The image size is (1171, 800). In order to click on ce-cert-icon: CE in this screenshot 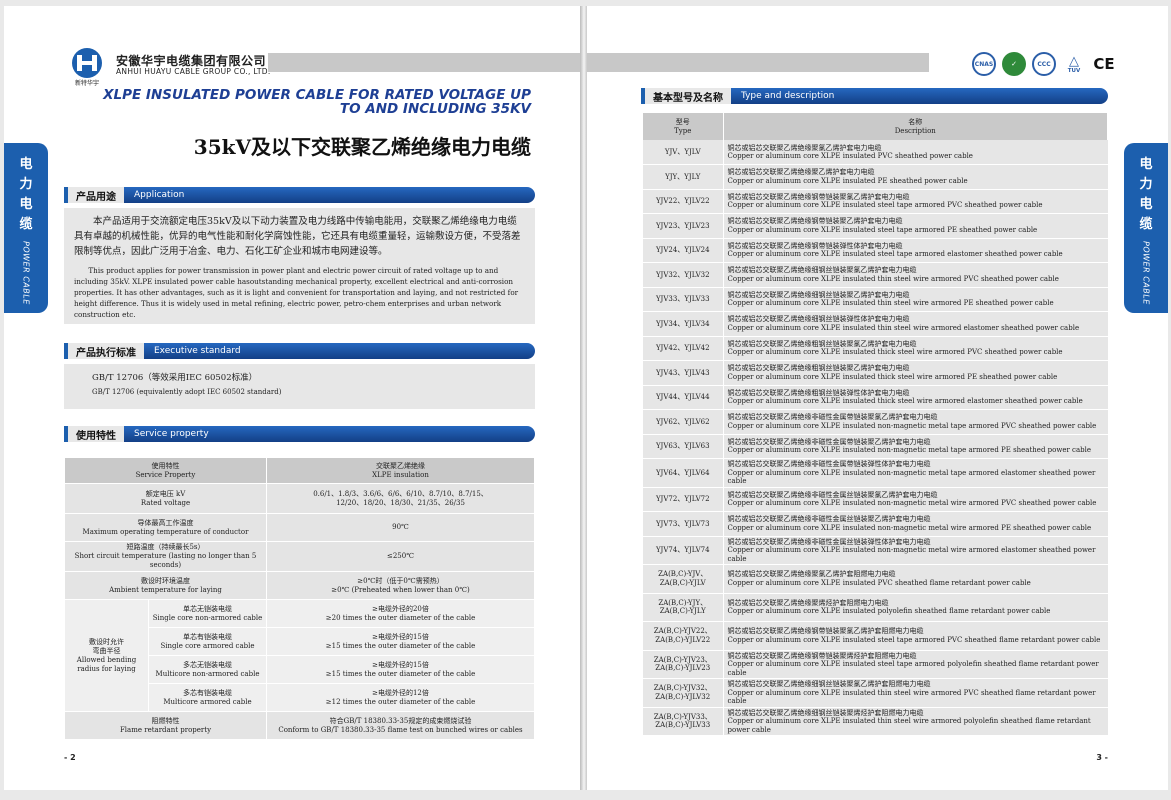, I will do `click(1104, 64)`.